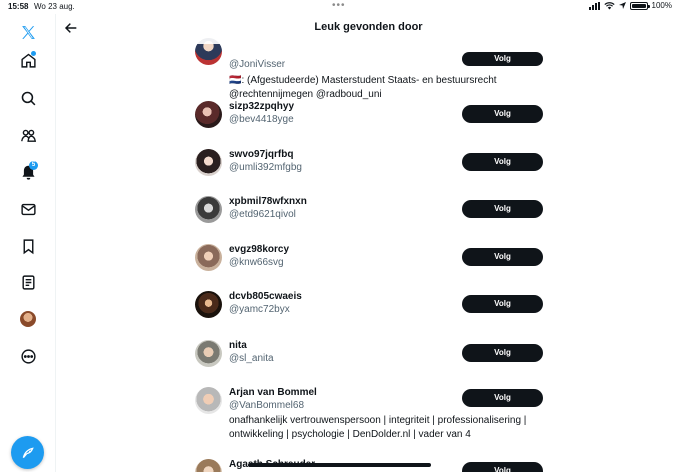 Image resolution: width=680 pixels, height=472 pixels. Describe the element at coordinates (622, 5) in the screenshot. I see `location-icon` at that location.